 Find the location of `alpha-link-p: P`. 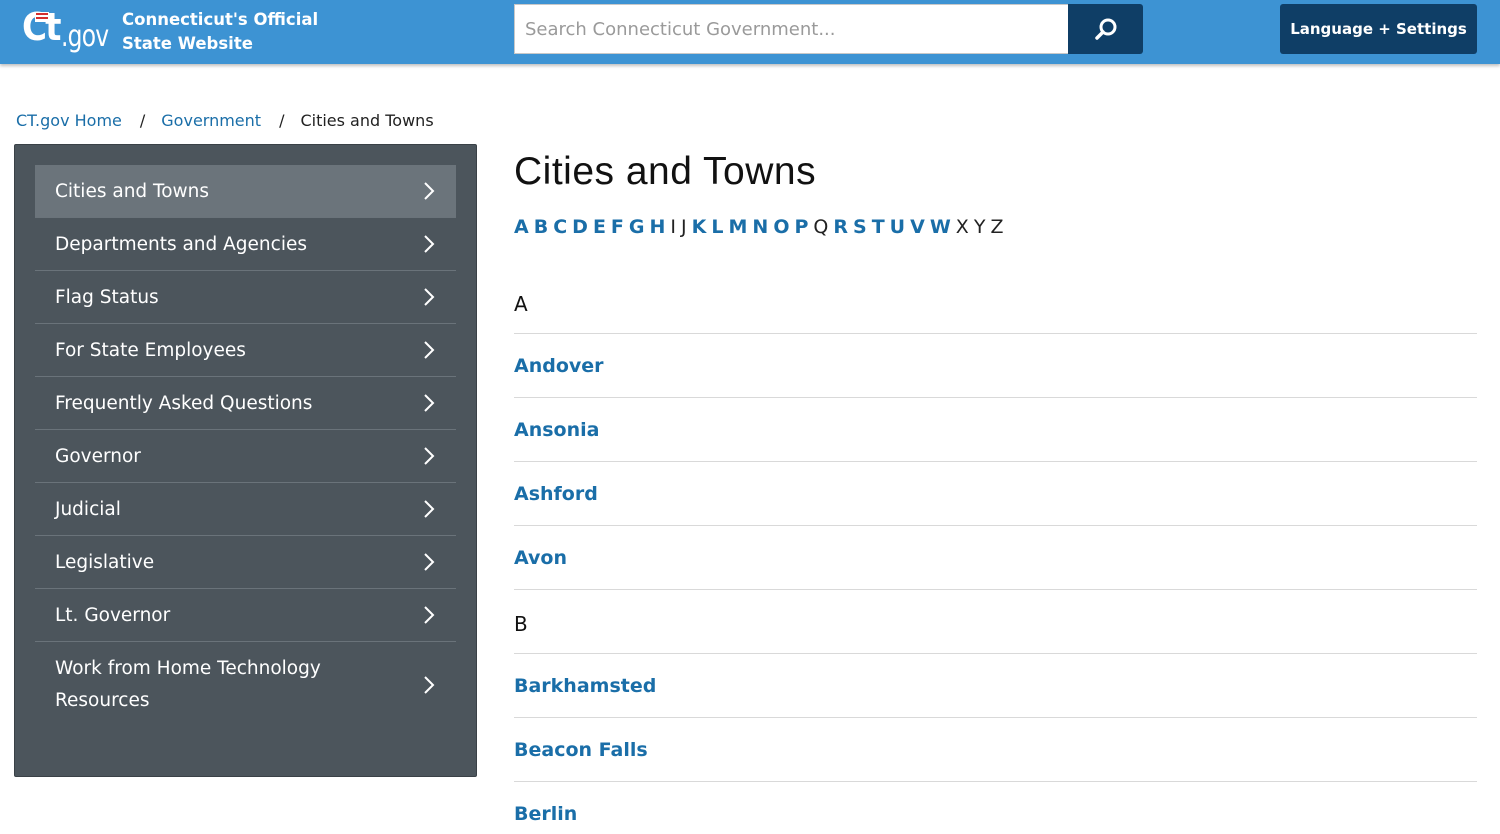

alpha-link-p: P is located at coordinates (801, 227).